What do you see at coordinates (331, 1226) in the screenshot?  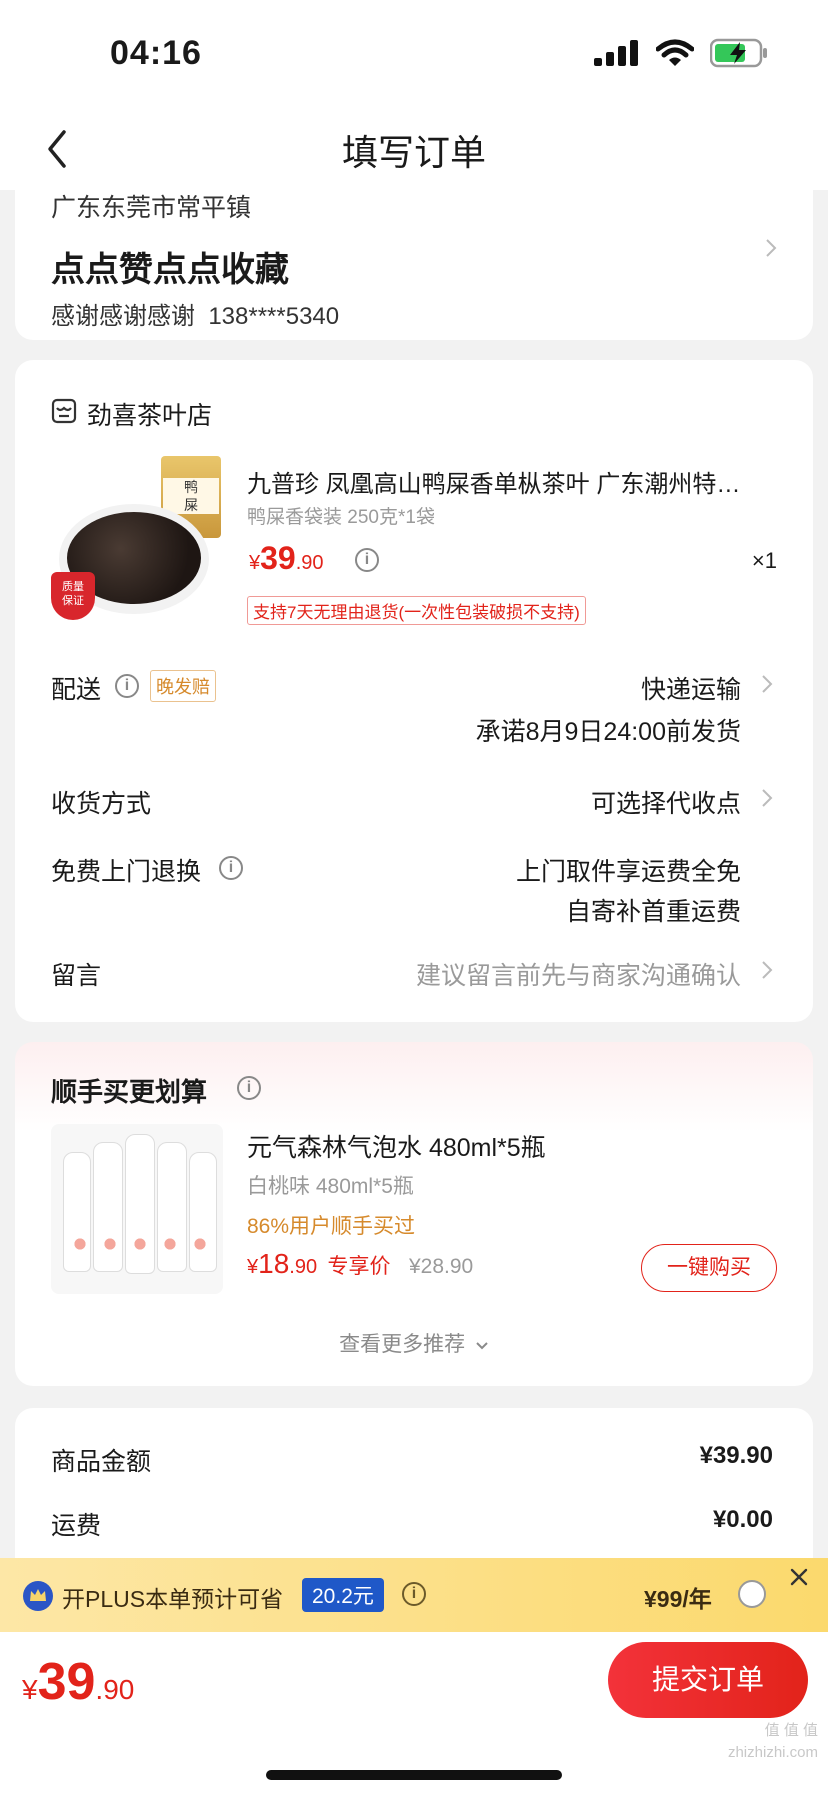 I see `recommend-product-note: 86%用户顺手买过` at bounding box center [331, 1226].